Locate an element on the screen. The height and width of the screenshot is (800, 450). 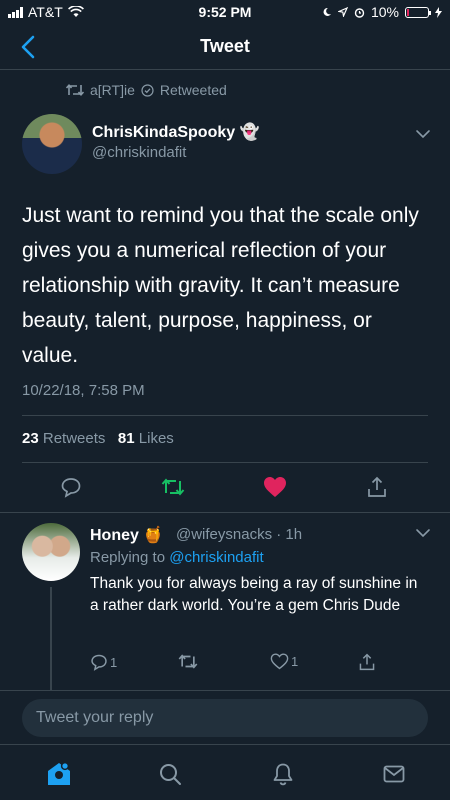
location-arrow-icon is located at coordinates (342, 12).